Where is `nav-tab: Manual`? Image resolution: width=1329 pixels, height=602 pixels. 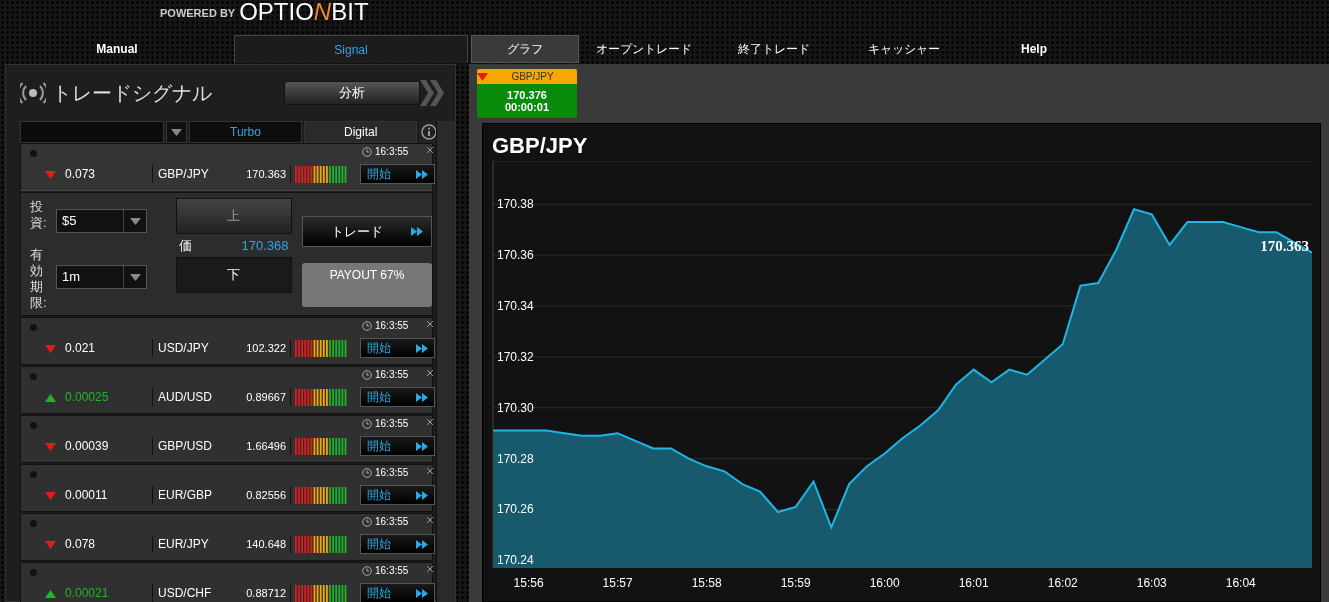
nav-tab: Manual is located at coordinates (117, 49).